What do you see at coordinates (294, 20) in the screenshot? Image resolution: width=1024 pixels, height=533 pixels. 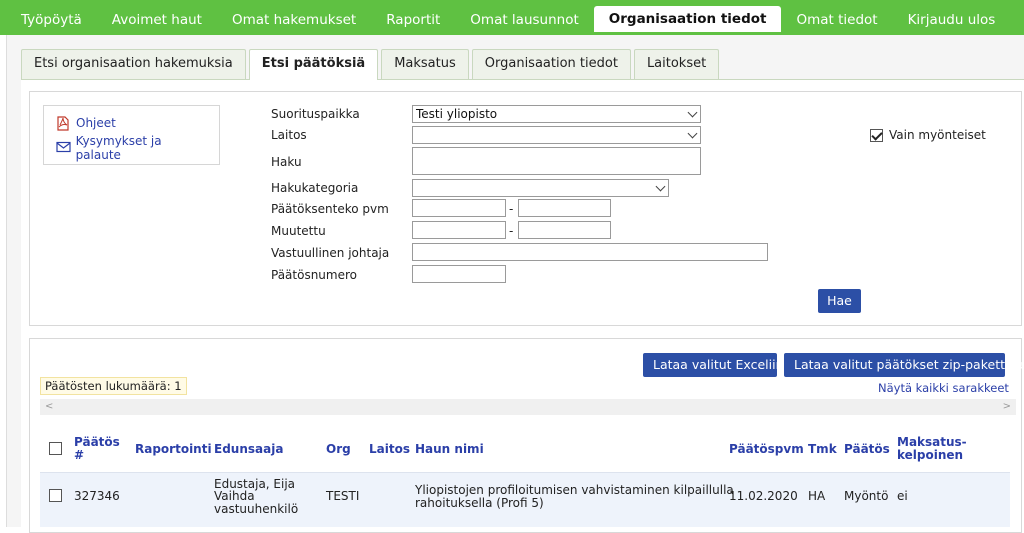 I see `nav-omat-hakemukset: Omat hakemukset` at bounding box center [294, 20].